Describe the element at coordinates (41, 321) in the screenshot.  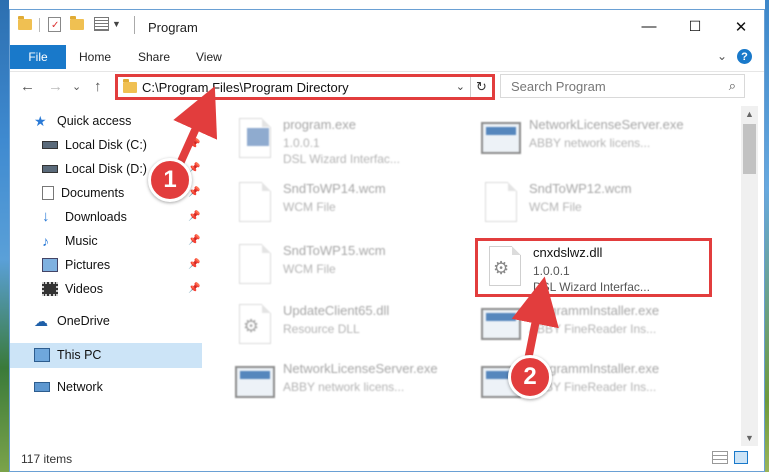
I see `cloud-icon: ☁` at that location.